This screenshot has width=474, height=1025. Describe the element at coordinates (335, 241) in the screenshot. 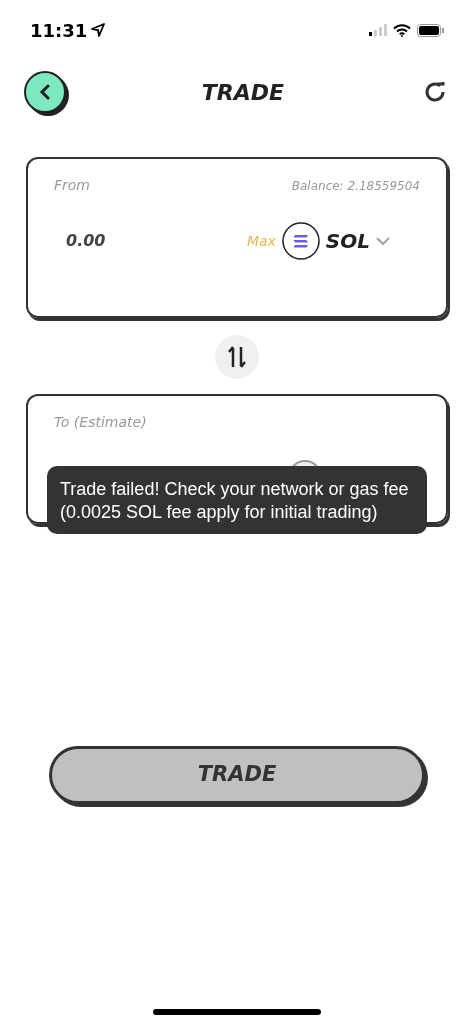

I see `token-selector: SOL` at that location.